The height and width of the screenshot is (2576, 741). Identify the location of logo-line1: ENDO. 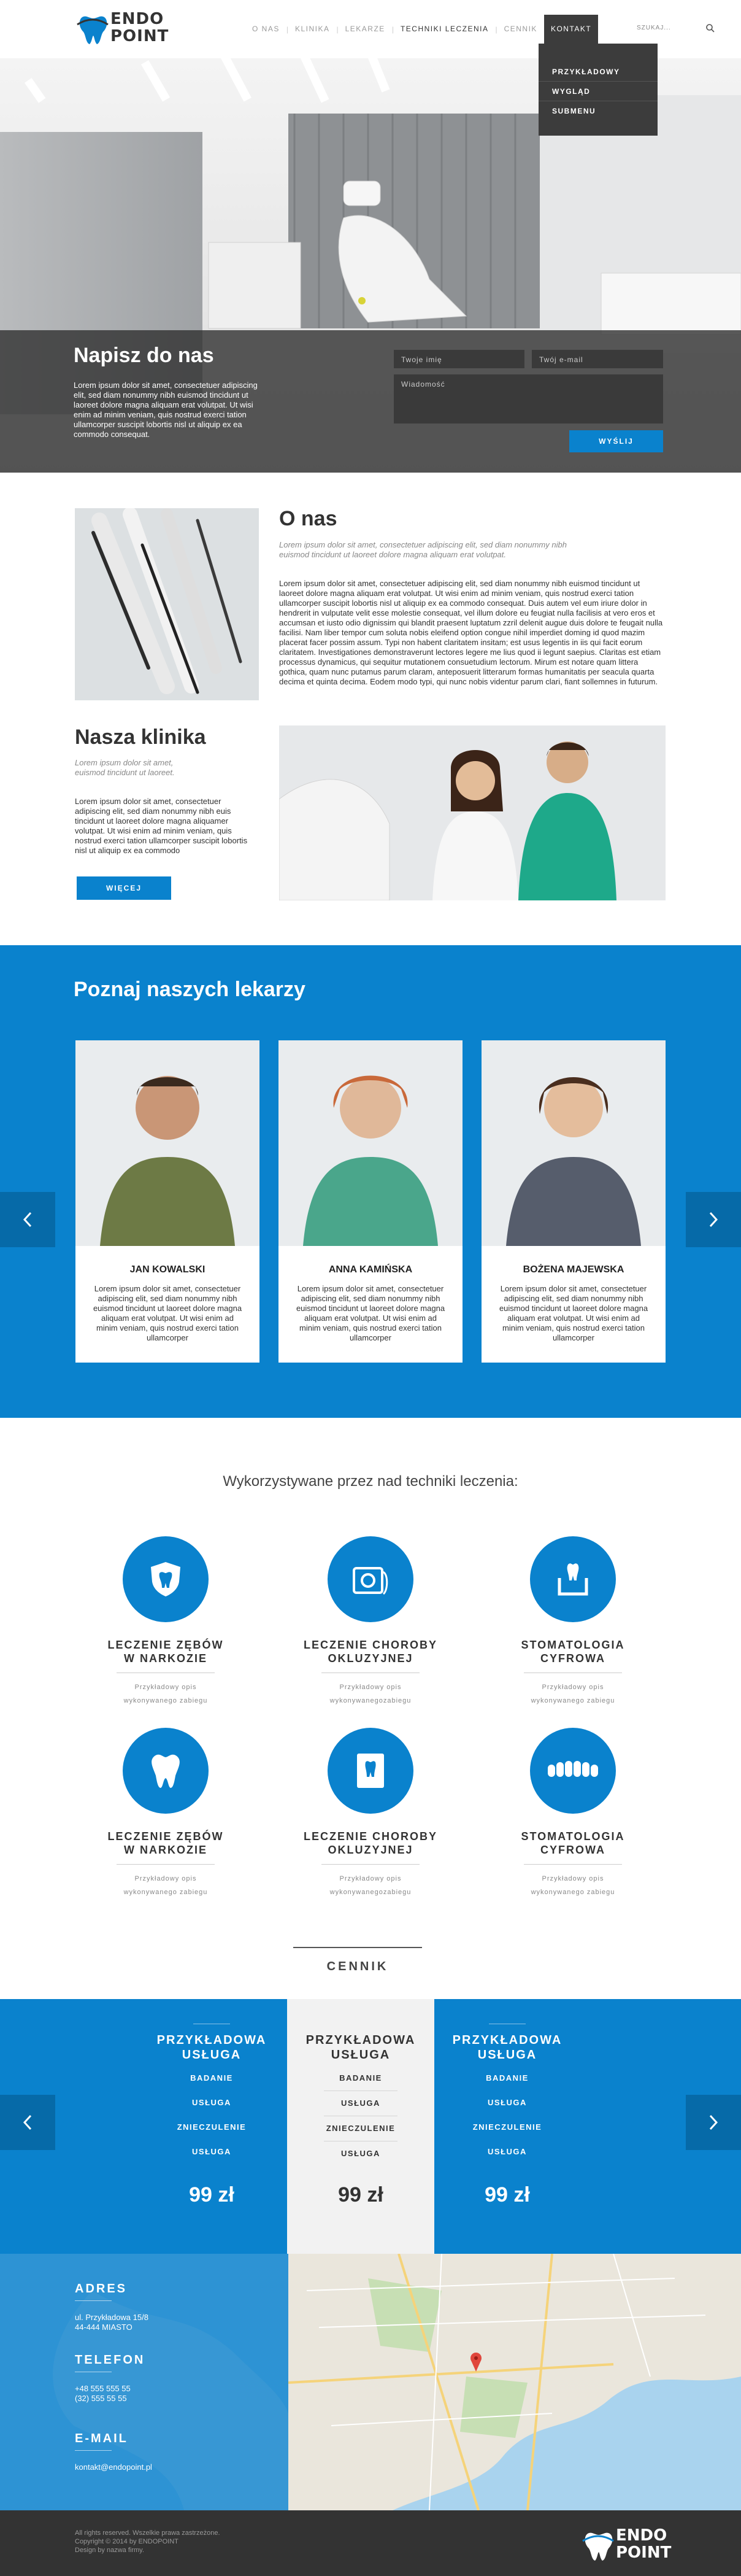
(641, 2535).